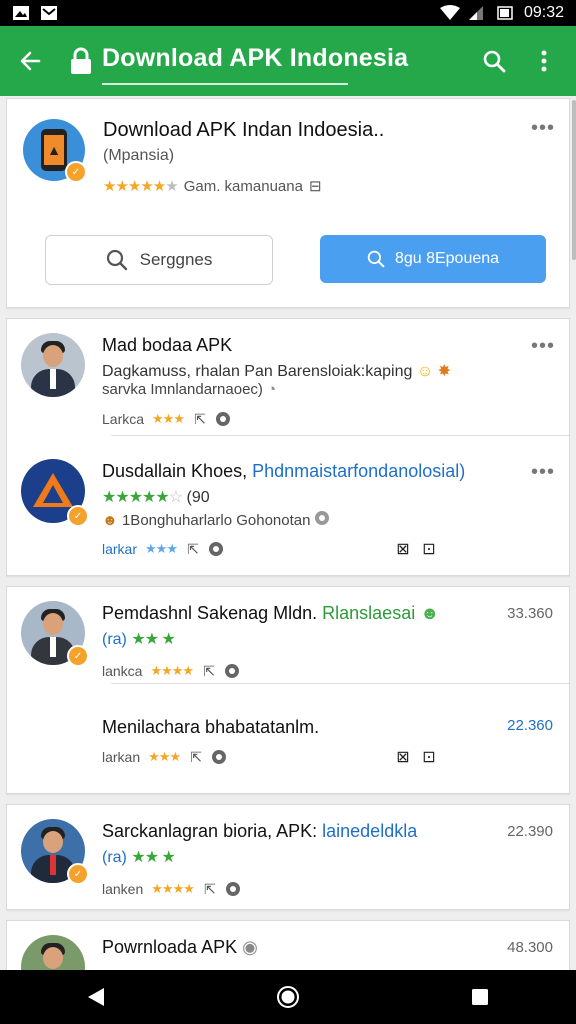 The width and height of the screenshot is (576, 1024). What do you see at coordinates (49, 13) in the screenshot?
I see `mail-notification-icon` at bounding box center [49, 13].